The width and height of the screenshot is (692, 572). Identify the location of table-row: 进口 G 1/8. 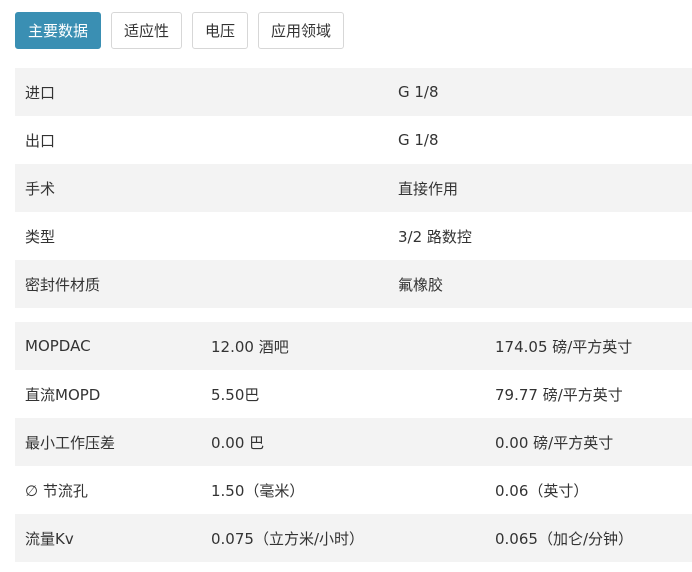
(353, 92).